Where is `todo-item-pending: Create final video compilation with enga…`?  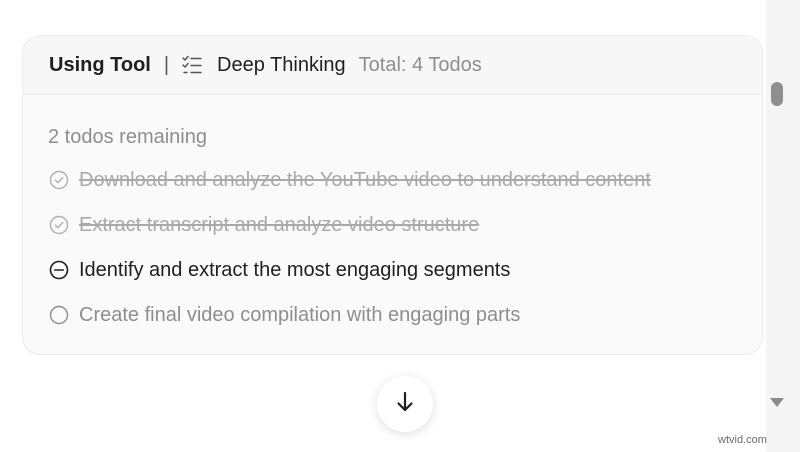 todo-item-pending: Create final video compilation with enga… is located at coordinates (405, 315).